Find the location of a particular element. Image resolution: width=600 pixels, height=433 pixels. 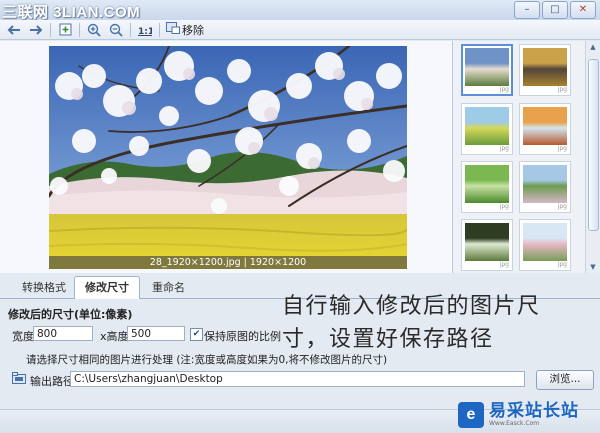

forward-arrow-icon is located at coordinates (36, 30).